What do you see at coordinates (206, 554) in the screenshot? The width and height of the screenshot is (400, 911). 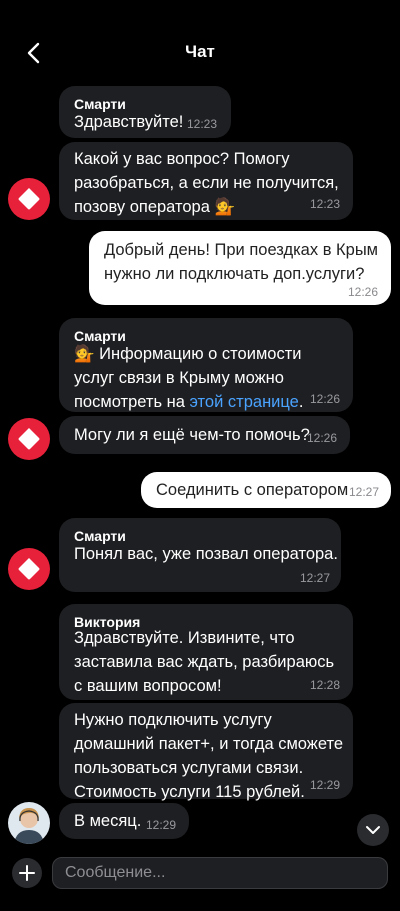 I see `message-text: Понял вас, уже позвал оператора.` at bounding box center [206, 554].